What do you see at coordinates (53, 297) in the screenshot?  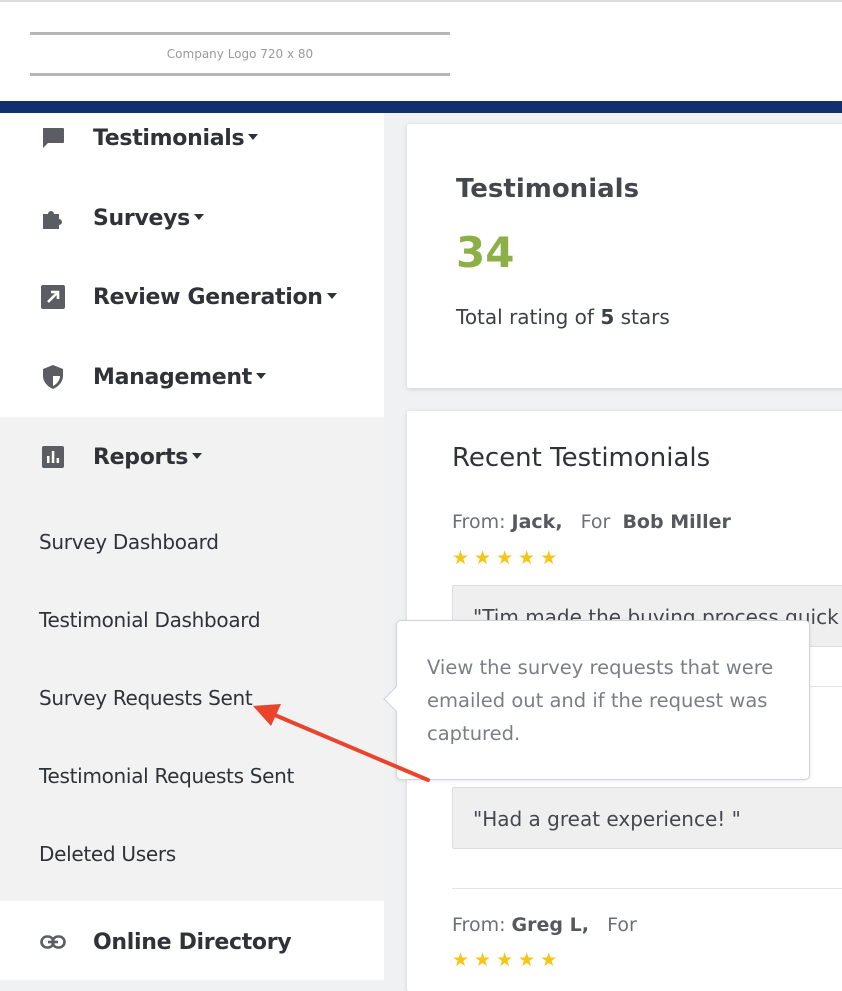 I see `external-link-icon` at bounding box center [53, 297].